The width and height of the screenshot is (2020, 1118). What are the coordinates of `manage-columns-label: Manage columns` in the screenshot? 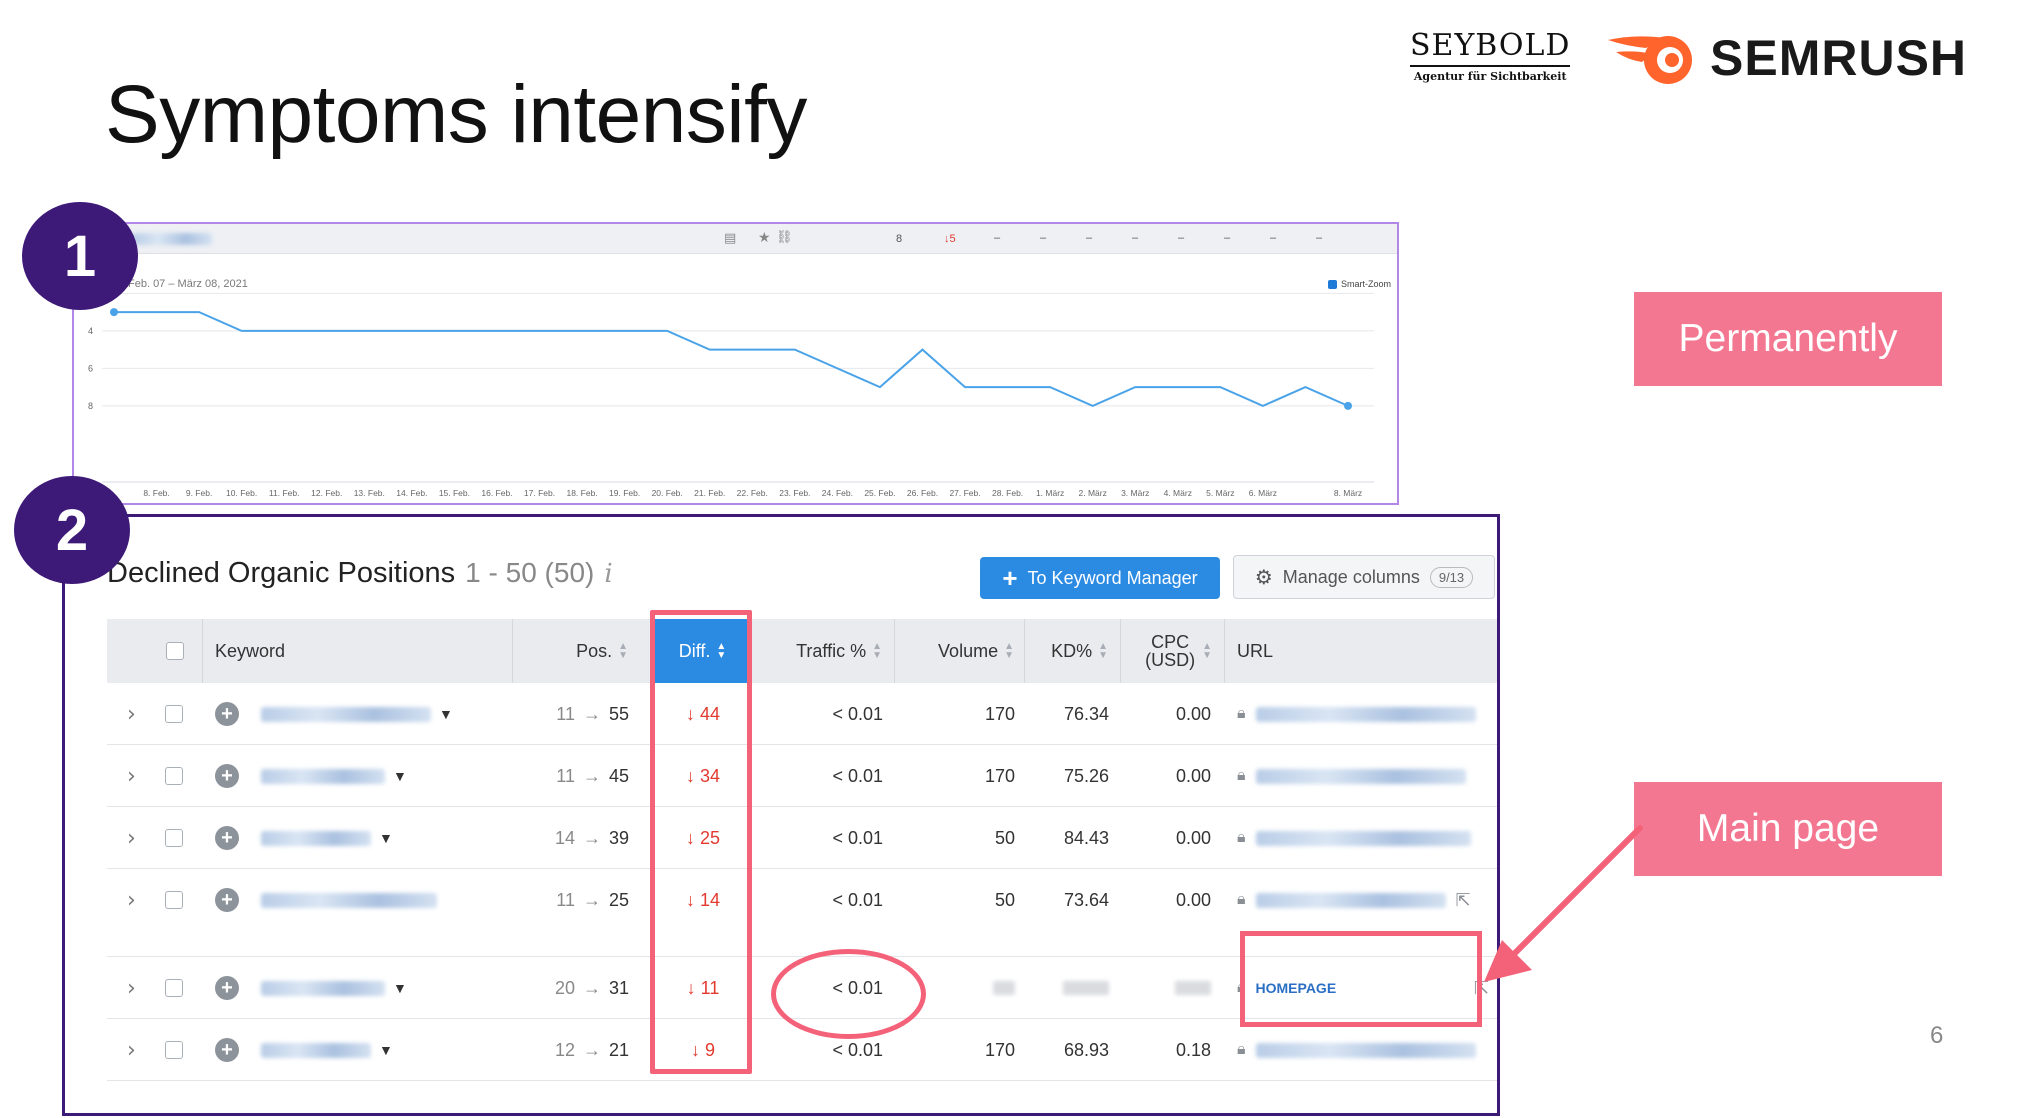 It's located at (1351, 576).